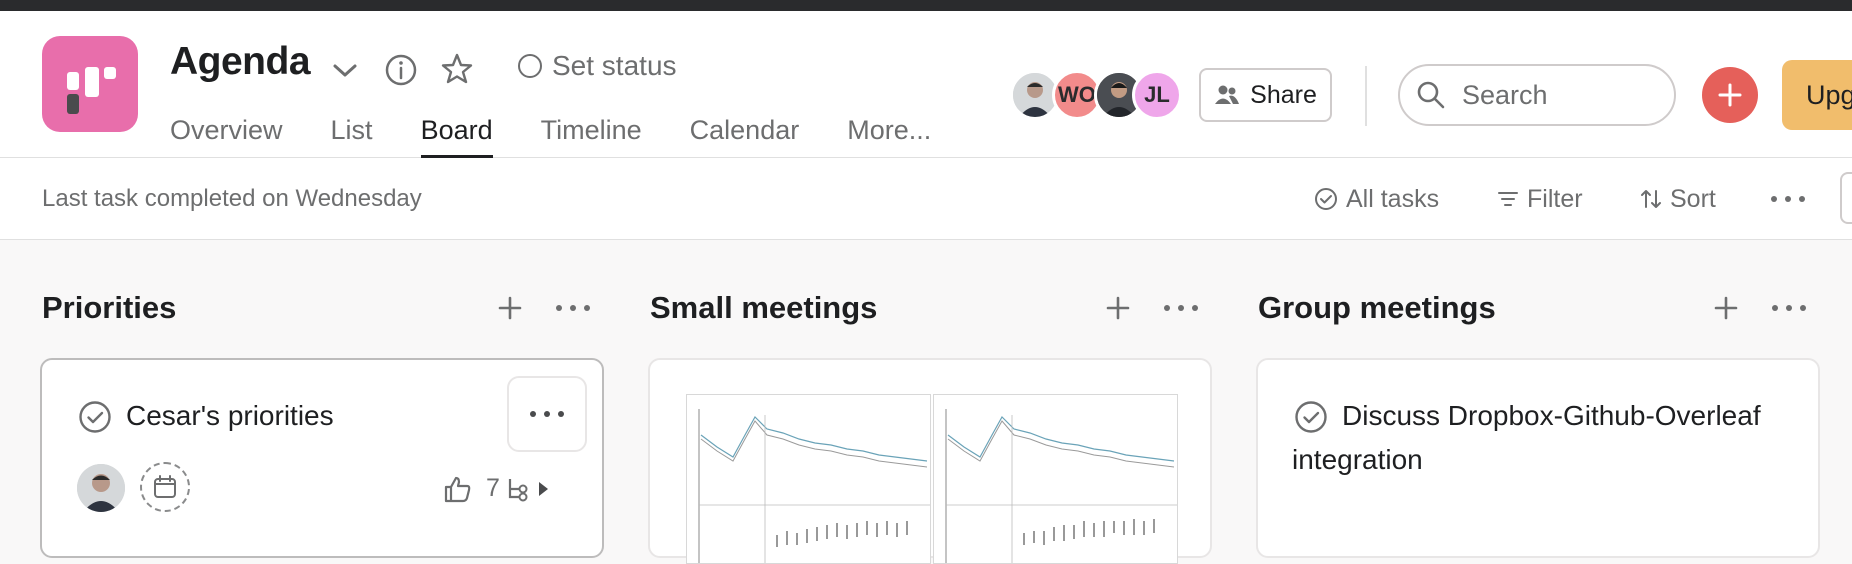 The width and height of the screenshot is (1852, 564). I want to click on tab-timeline: Timeline, so click(591, 129).